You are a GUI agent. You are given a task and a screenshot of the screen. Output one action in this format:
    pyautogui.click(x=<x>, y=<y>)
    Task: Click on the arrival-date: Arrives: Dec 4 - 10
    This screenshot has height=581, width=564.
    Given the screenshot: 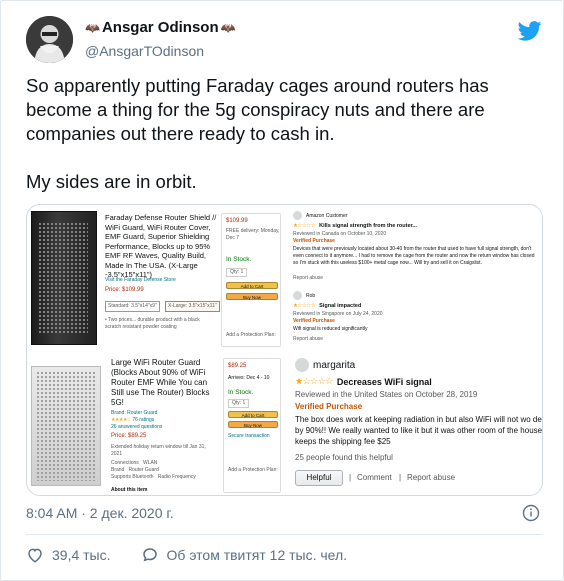 What is the action you would take?
    pyautogui.click(x=249, y=378)
    